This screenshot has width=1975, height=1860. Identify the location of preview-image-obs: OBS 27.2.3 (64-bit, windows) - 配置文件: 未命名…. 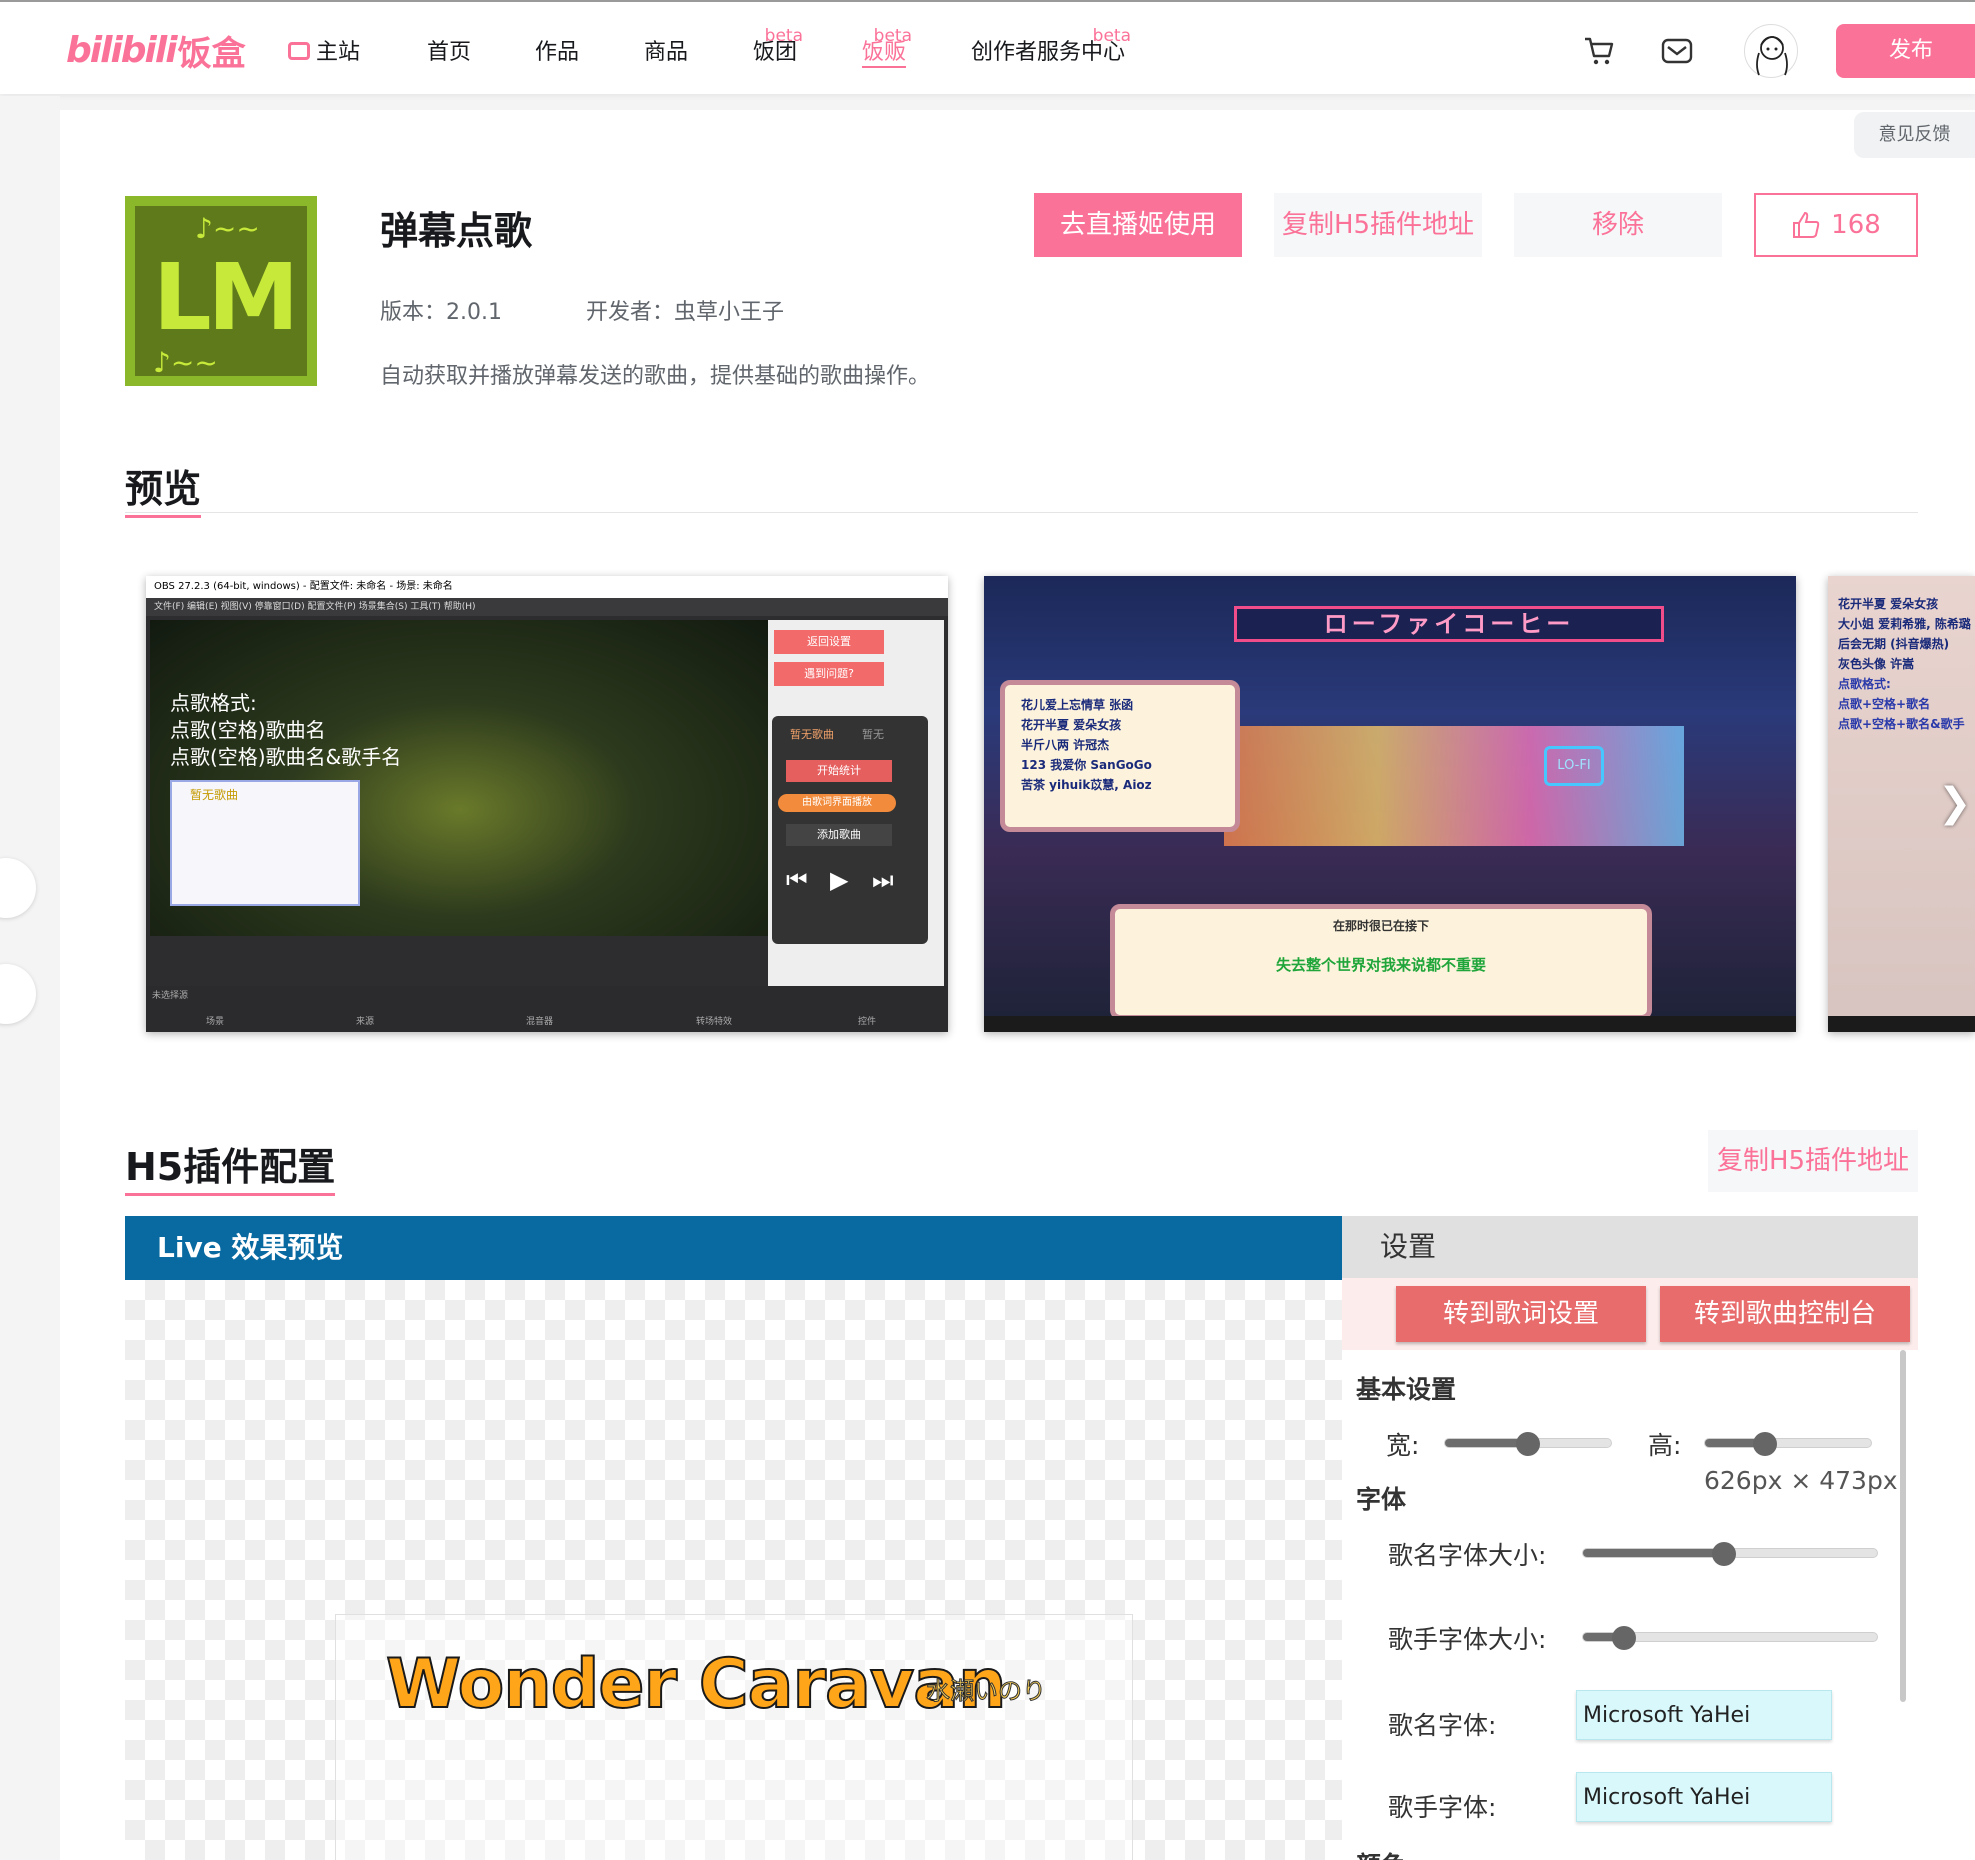
(547, 804).